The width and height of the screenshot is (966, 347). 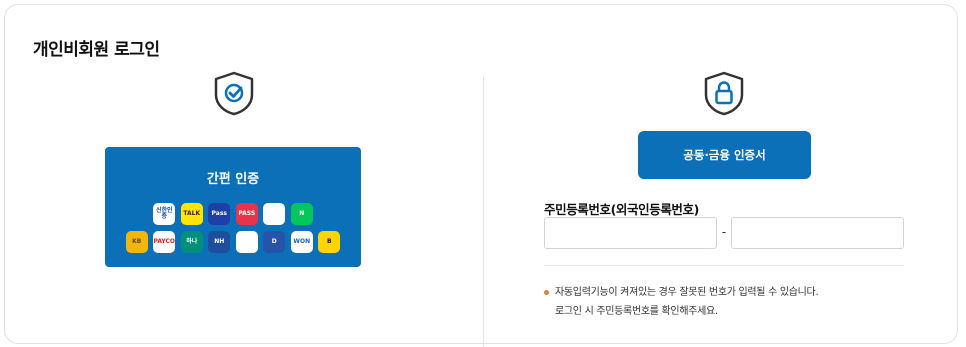 I want to click on samsung-pass-icon: Pass, so click(x=219, y=214).